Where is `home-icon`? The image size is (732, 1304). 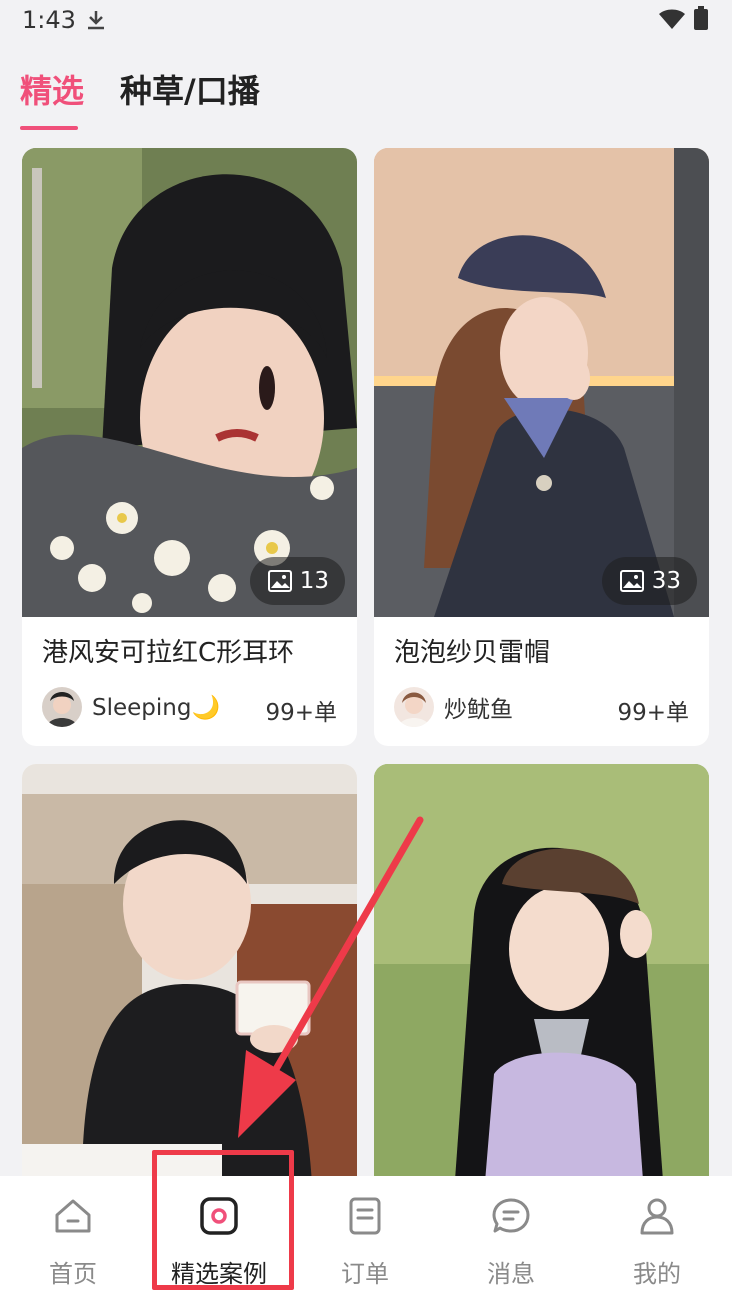
home-icon is located at coordinates (73, 1216).